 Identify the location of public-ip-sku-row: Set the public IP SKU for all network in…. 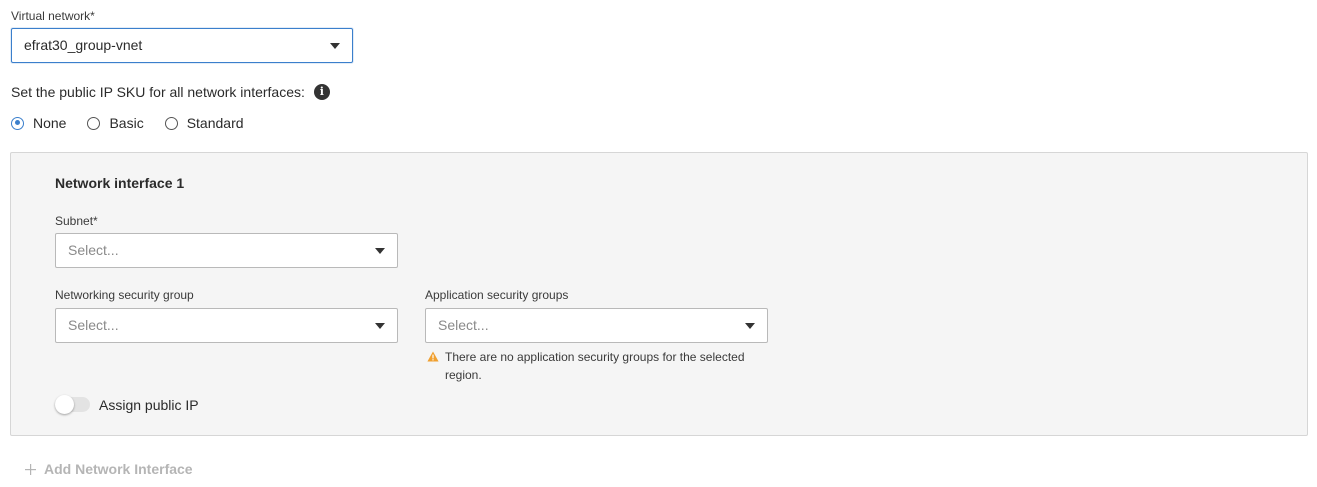
(170, 92).